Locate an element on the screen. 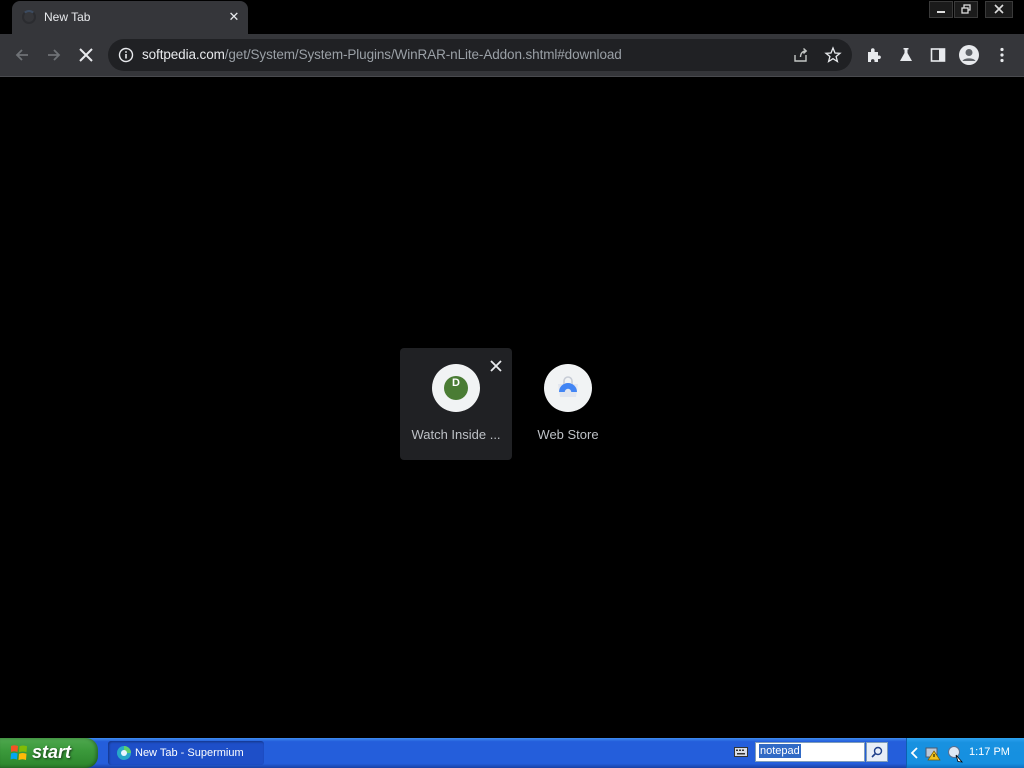  shortcut-icon-container: D is located at coordinates (456, 388).